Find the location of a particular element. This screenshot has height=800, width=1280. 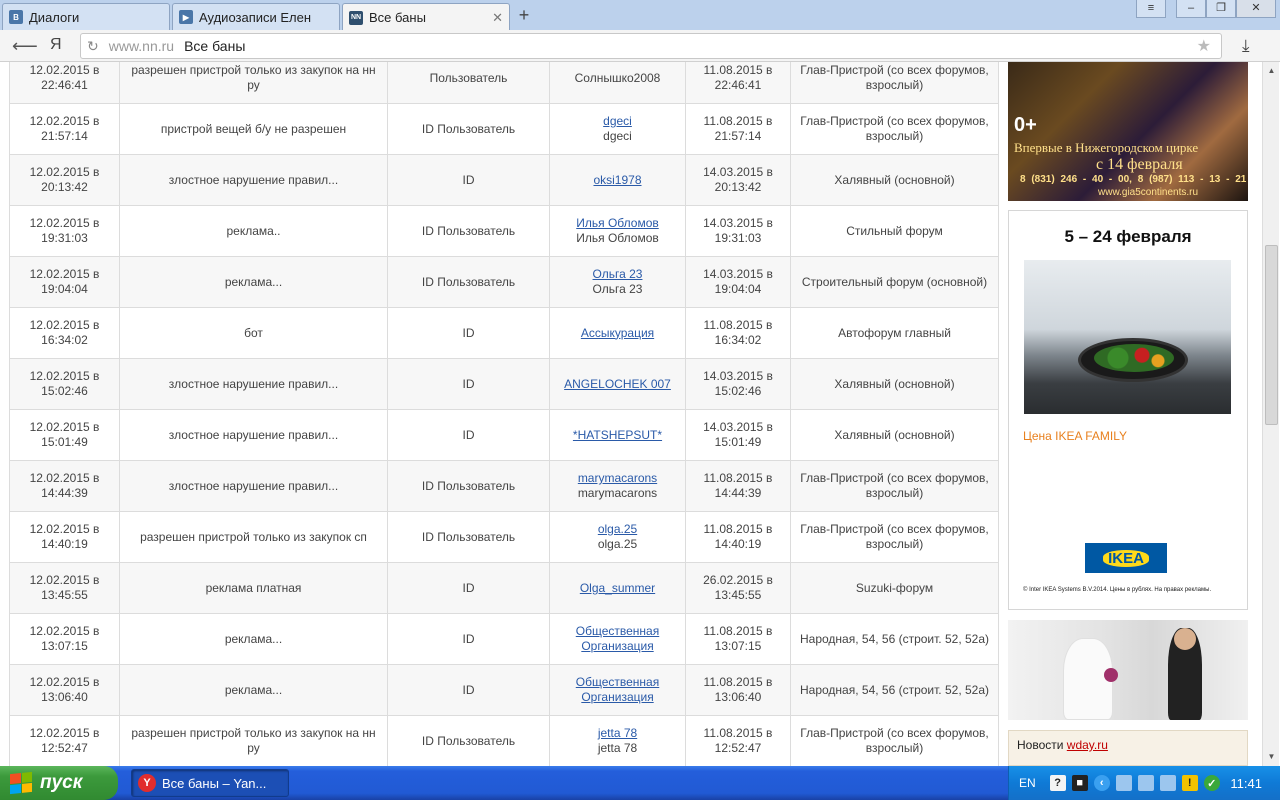

ban-until-cell: 11.08.2015 в 22:46:41 is located at coordinates (738, 83).